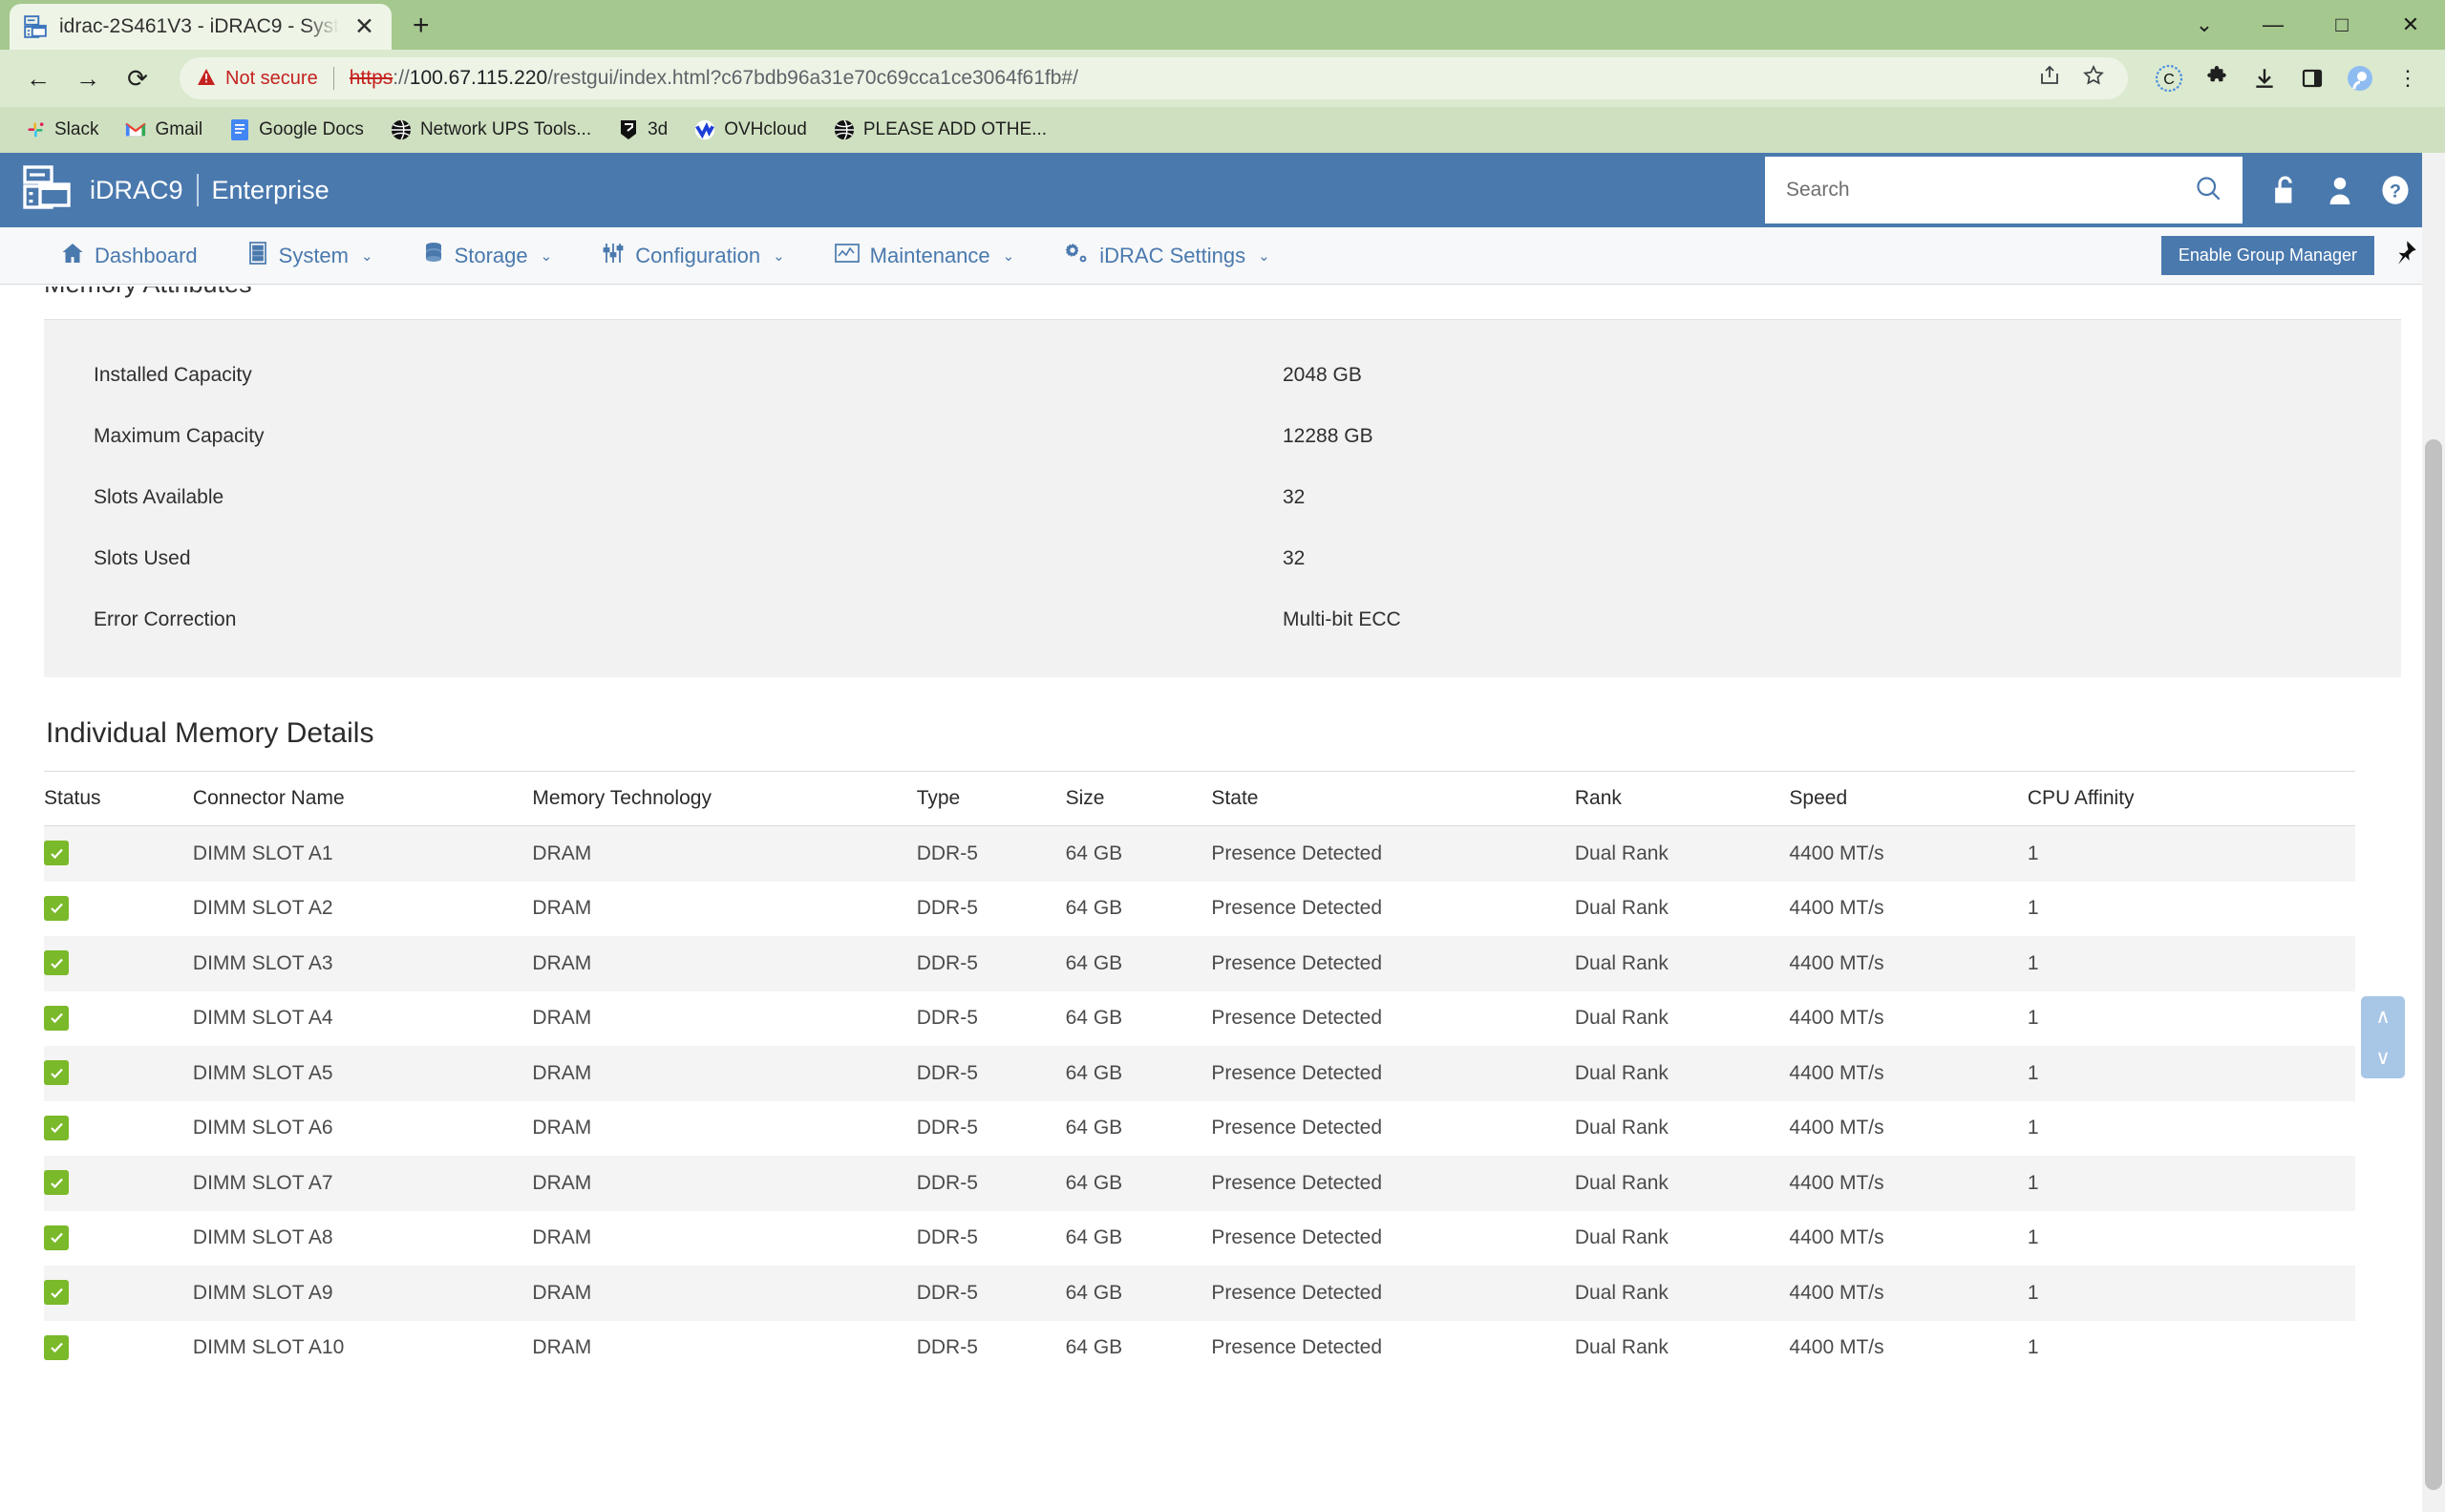 The image size is (2445, 1512). What do you see at coordinates (165, 619) in the screenshot?
I see `attribute-label: Error Correction` at bounding box center [165, 619].